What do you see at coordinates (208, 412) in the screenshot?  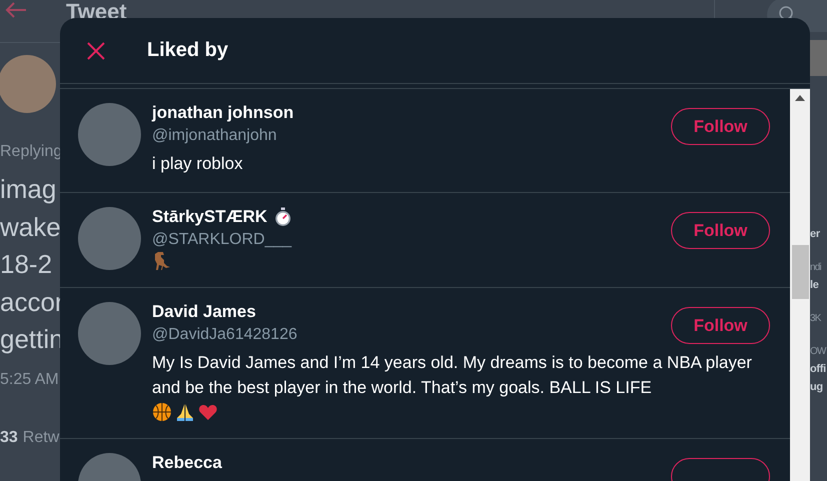 I see `heart-icon` at bounding box center [208, 412].